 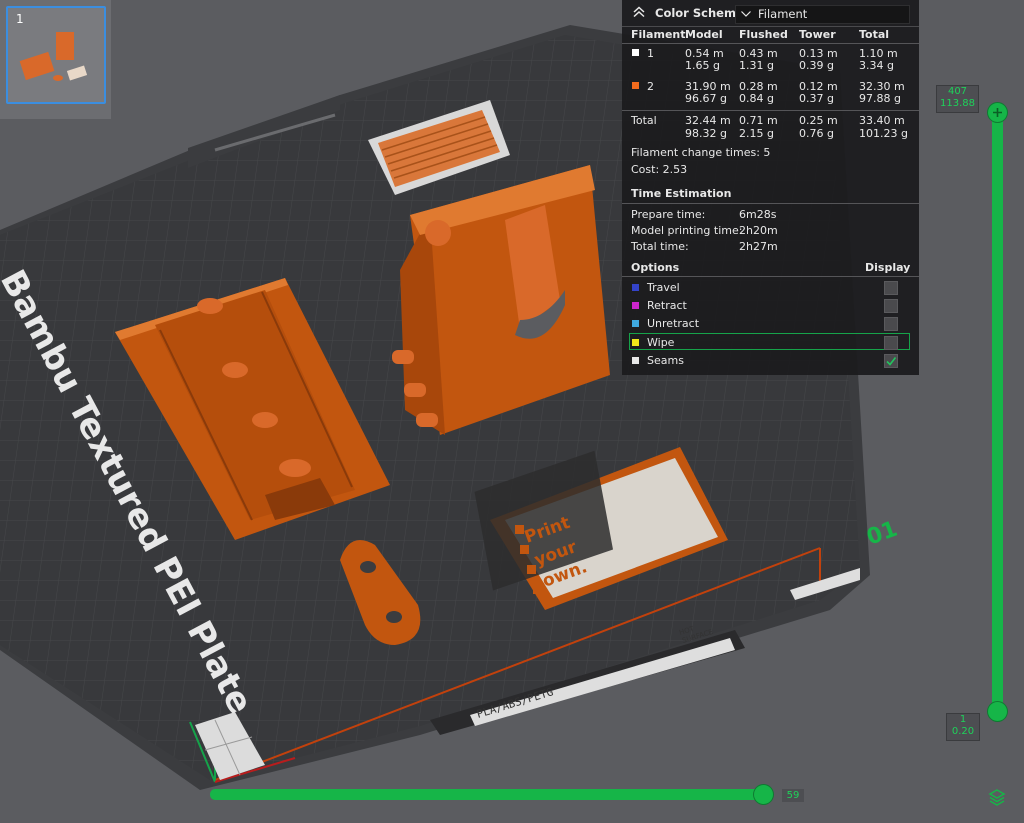 I want to click on travel-checkbox, so click(x=891, y=288).